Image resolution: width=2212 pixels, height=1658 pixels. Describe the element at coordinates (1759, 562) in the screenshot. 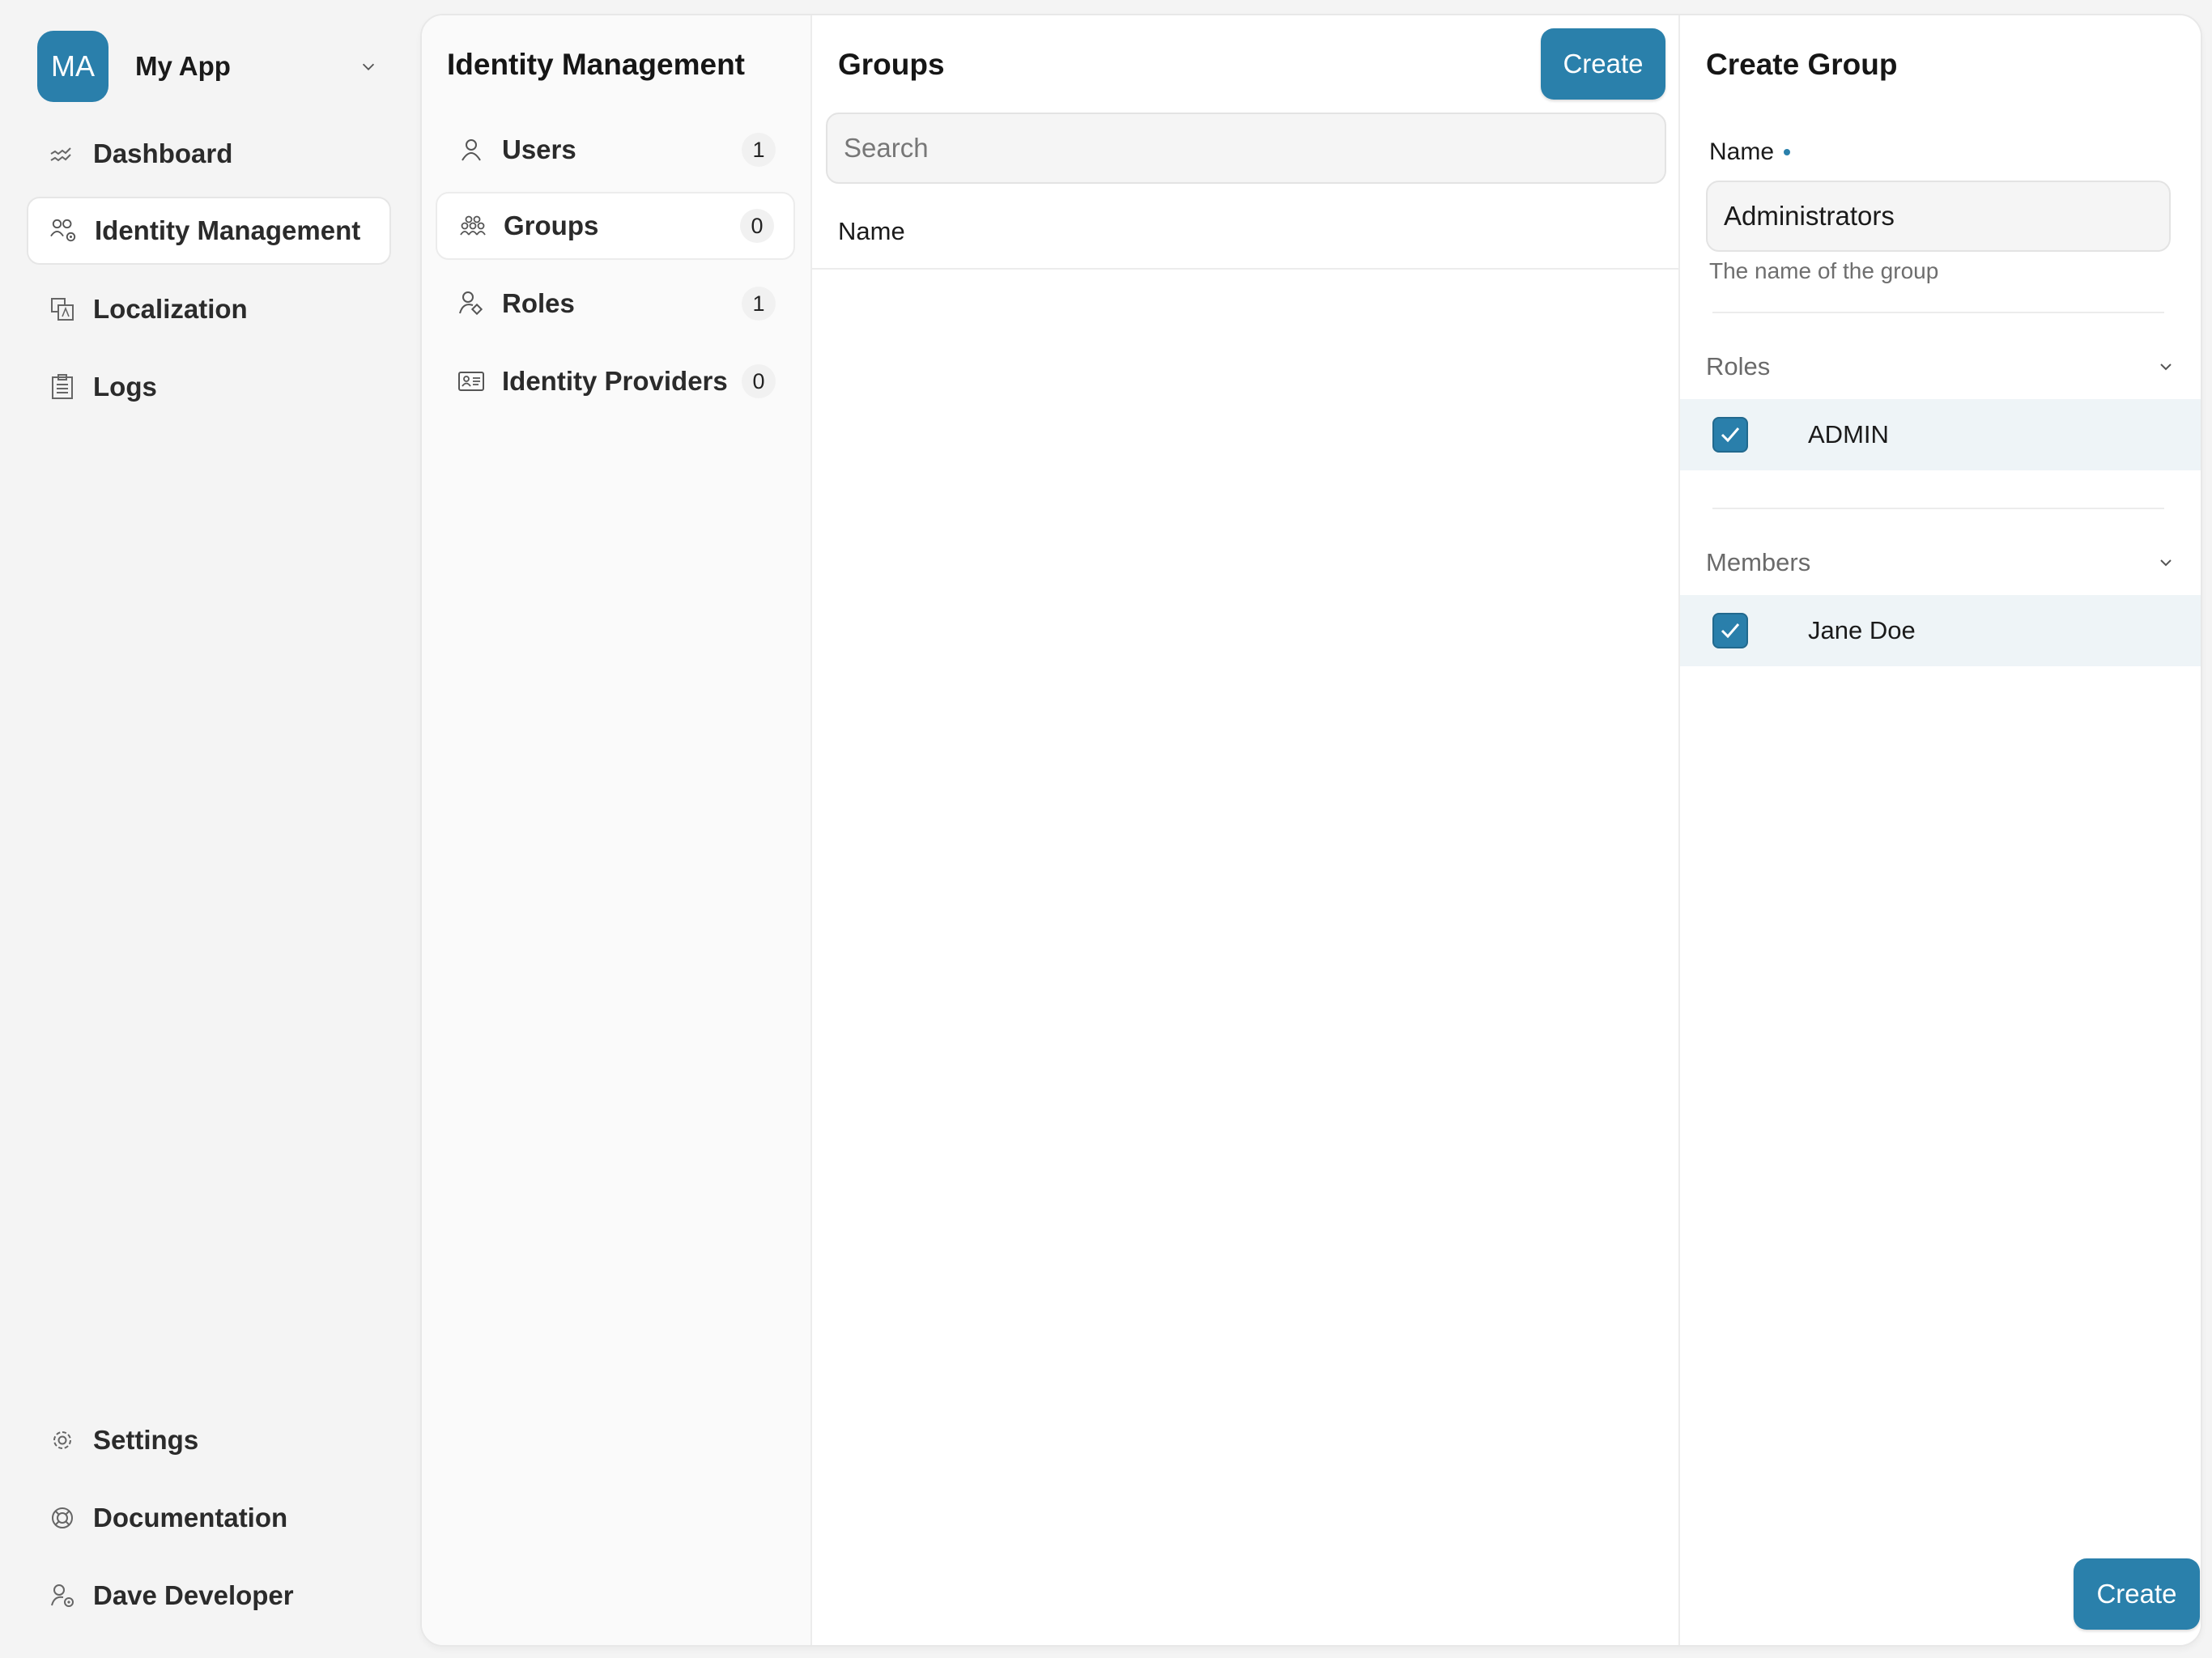

I see `members-section-title: Members` at that location.